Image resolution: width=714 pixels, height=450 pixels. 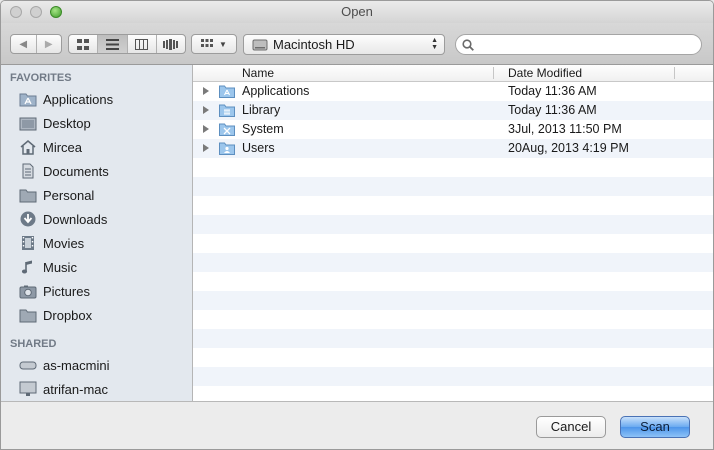 What do you see at coordinates (76, 171) in the screenshot?
I see `sidebar-item-label: Documents` at bounding box center [76, 171].